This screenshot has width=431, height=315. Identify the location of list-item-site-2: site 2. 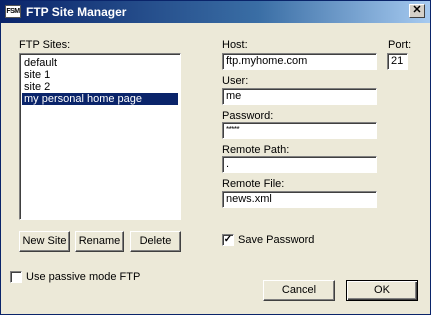
(100, 87).